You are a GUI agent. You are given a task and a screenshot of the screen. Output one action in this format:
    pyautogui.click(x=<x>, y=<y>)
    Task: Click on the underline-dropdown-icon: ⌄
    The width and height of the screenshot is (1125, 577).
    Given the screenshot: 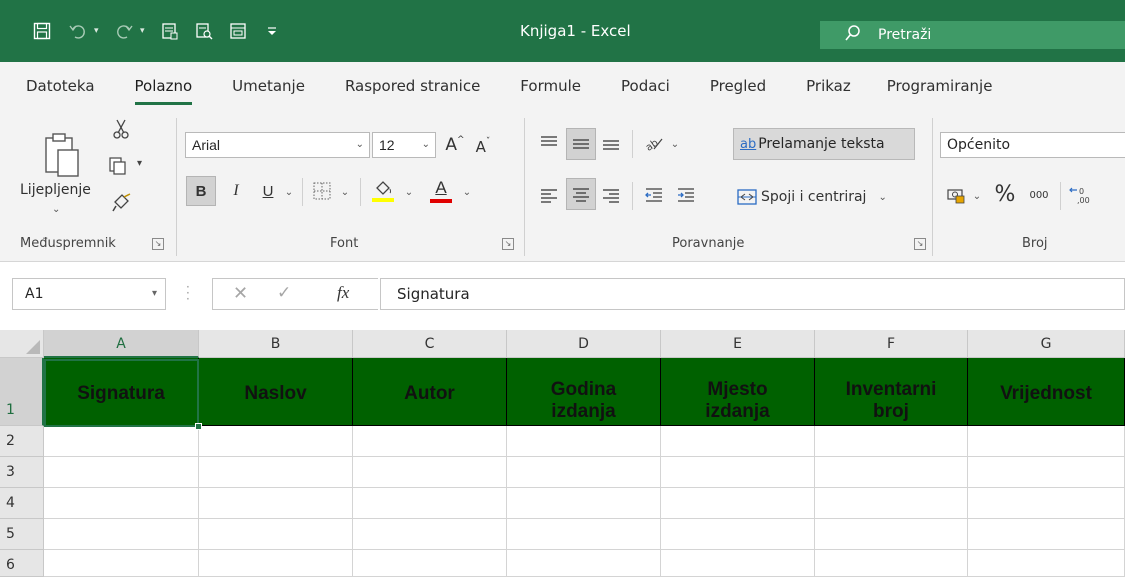 What is the action you would take?
    pyautogui.click(x=289, y=192)
    